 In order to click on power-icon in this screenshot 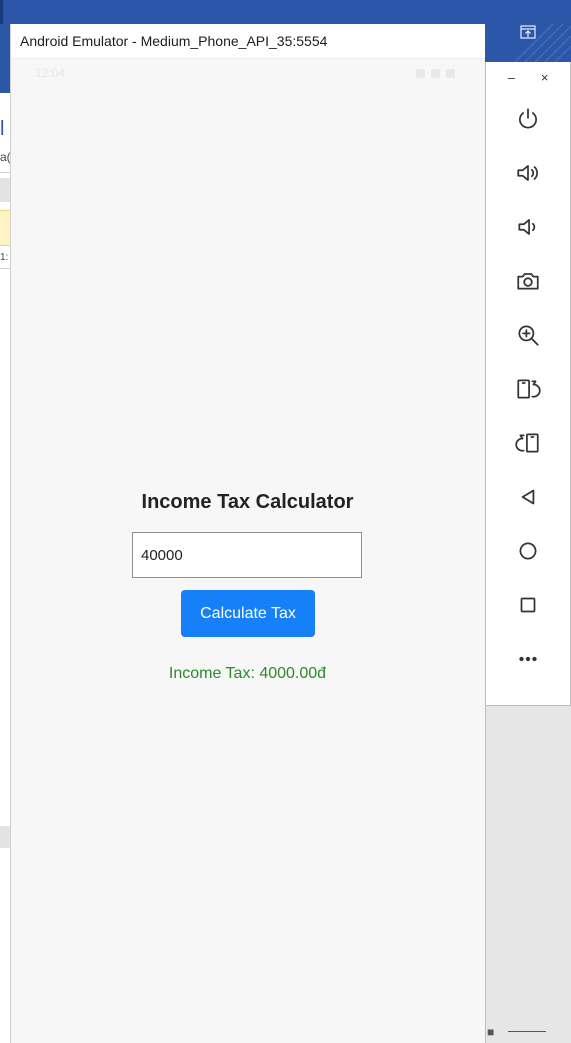, I will do `click(528, 118)`.